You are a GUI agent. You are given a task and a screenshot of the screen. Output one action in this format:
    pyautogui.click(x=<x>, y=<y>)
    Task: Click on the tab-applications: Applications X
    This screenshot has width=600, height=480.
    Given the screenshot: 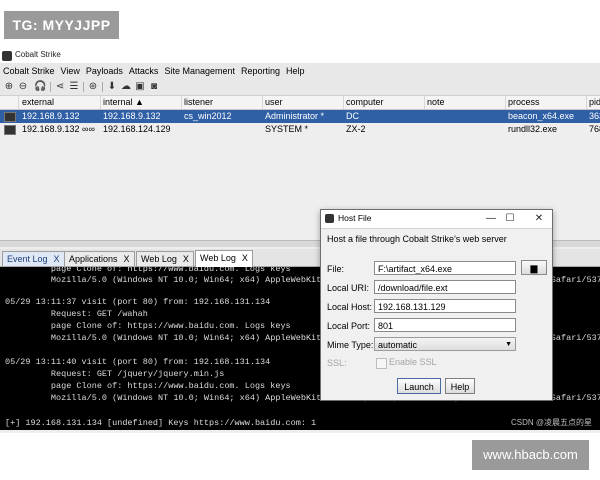 What is the action you would take?
    pyautogui.click(x=99, y=258)
    